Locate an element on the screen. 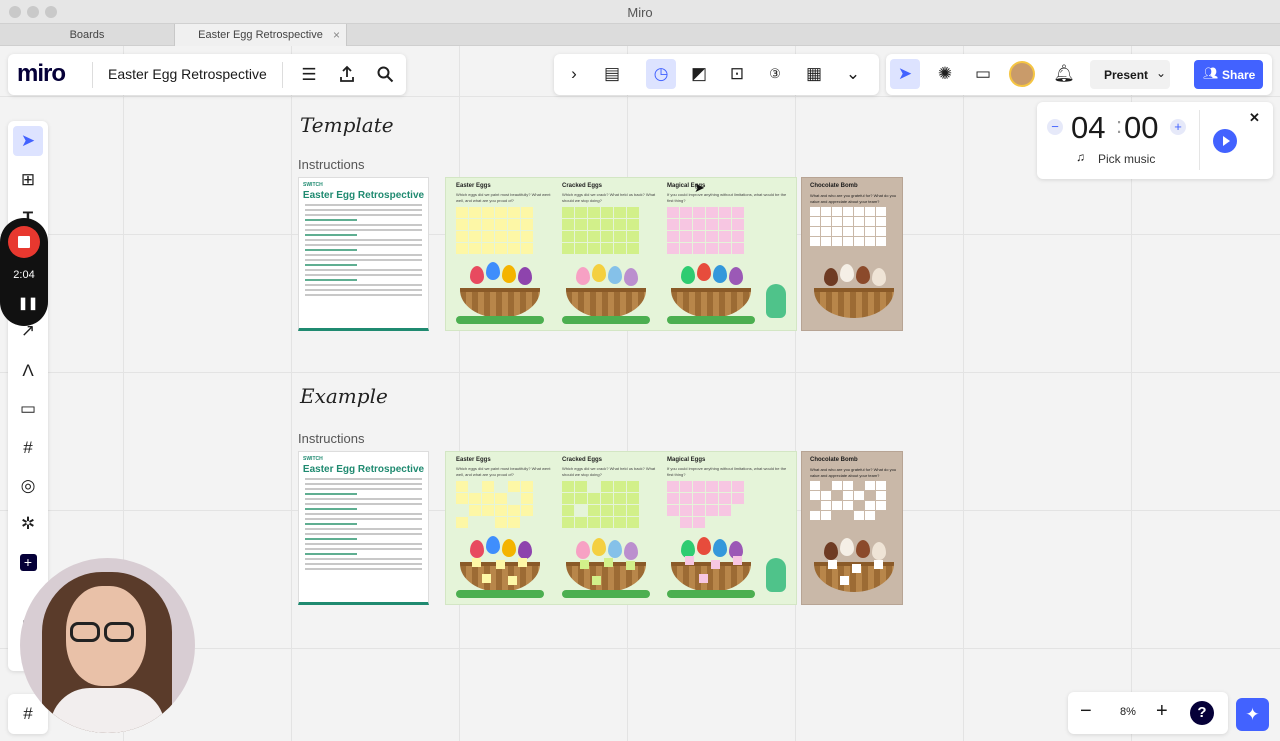 This screenshot has width=1280, height=741. users-icon: 👥︎ is located at coordinates (1211, 73).